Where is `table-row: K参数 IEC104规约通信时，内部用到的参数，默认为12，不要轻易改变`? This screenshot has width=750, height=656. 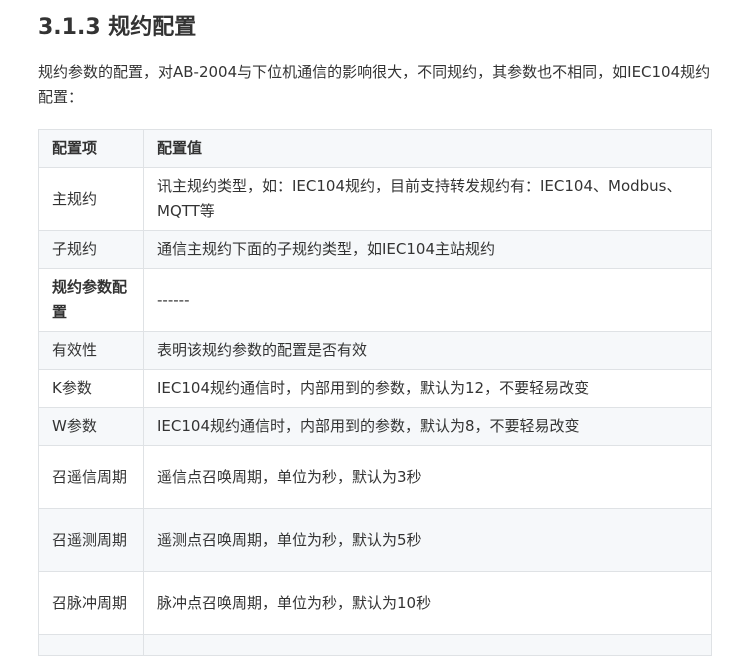 table-row: K参数 IEC104规约通信时，内部用到的参数，默认为12，不要轻易改变 is located at coordinates (375, 388).